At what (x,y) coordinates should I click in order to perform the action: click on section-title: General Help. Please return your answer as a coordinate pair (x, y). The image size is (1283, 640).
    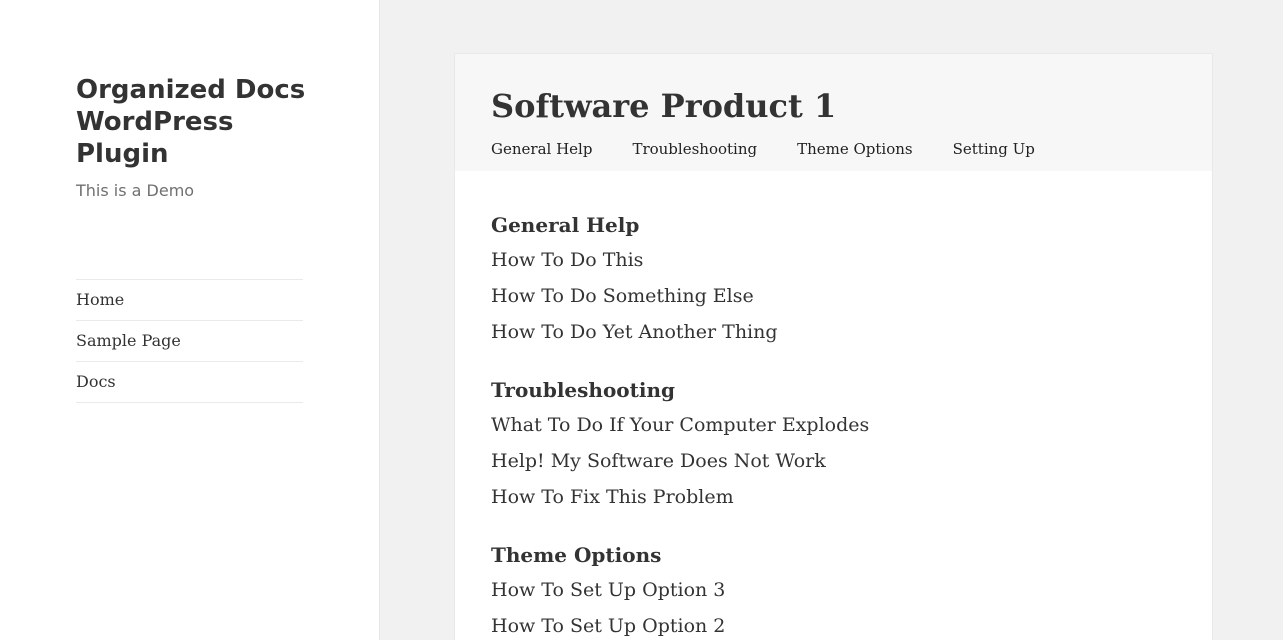
    Looking at the image, I should click on (565, 225).